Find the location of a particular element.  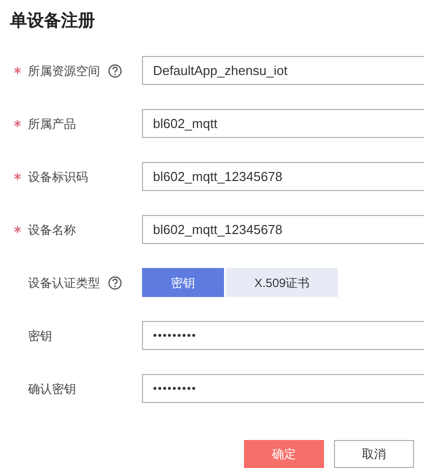

auth-type-tab: X.509证书 is located at coordinates (282, 282).